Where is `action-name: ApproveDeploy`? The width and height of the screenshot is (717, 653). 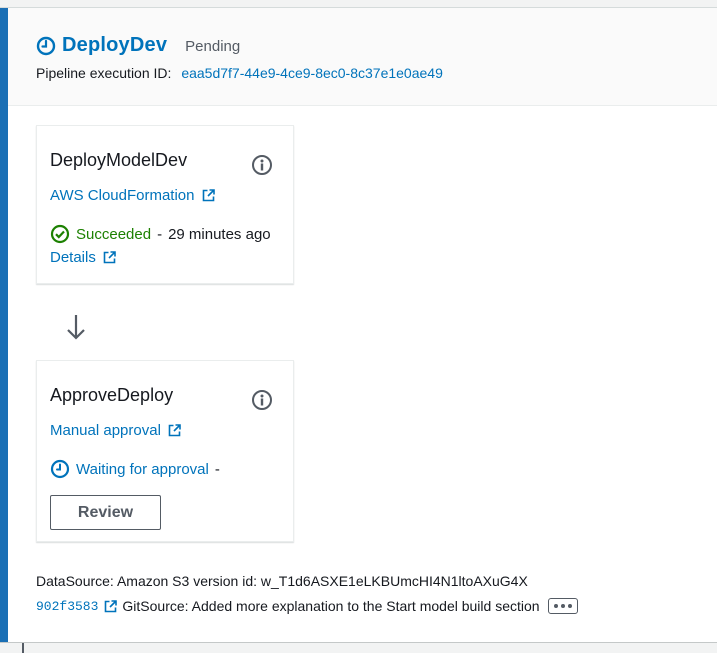 action-name: ApproveDeploy is located at coordinates (112, 395).